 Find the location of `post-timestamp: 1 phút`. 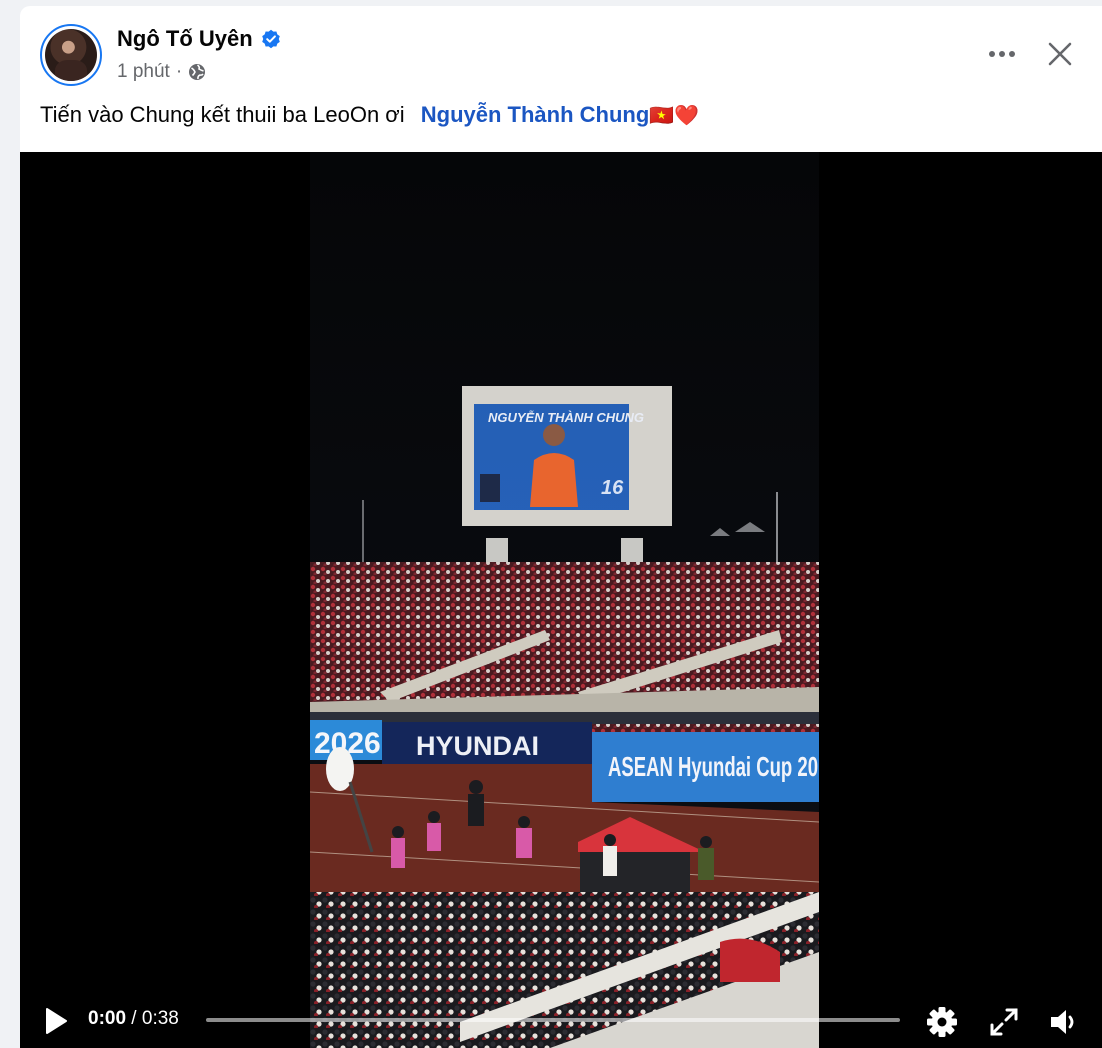

post-timestamp: 1 phút is located at coordinates (143, 72).